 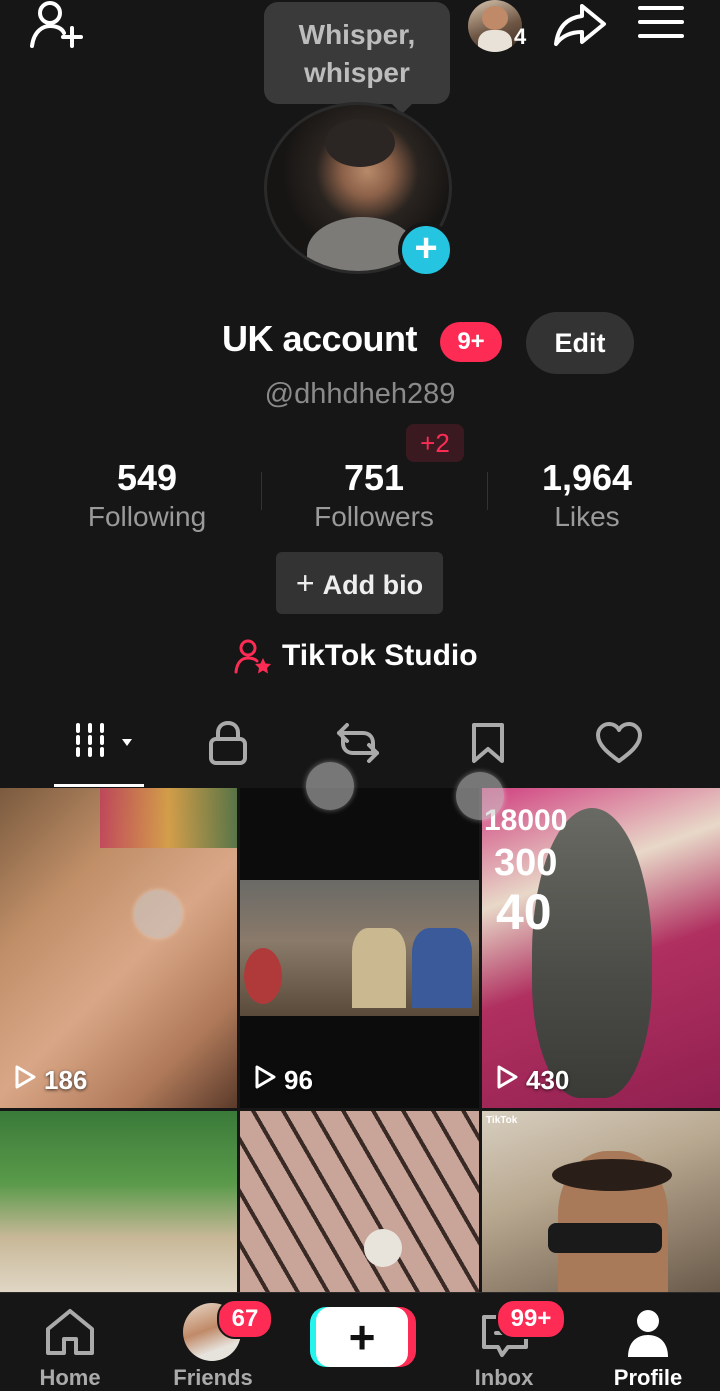 I want to click on nav-profile: Profile, so click(x=648, y=1341).